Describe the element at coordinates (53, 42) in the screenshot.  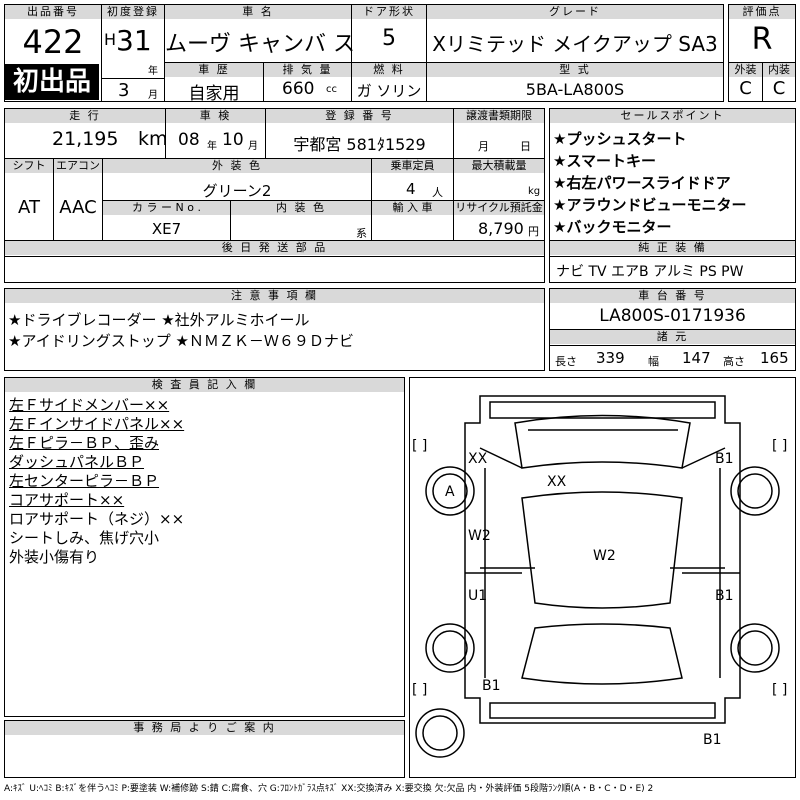
I see `lot-number: 422` at that location.